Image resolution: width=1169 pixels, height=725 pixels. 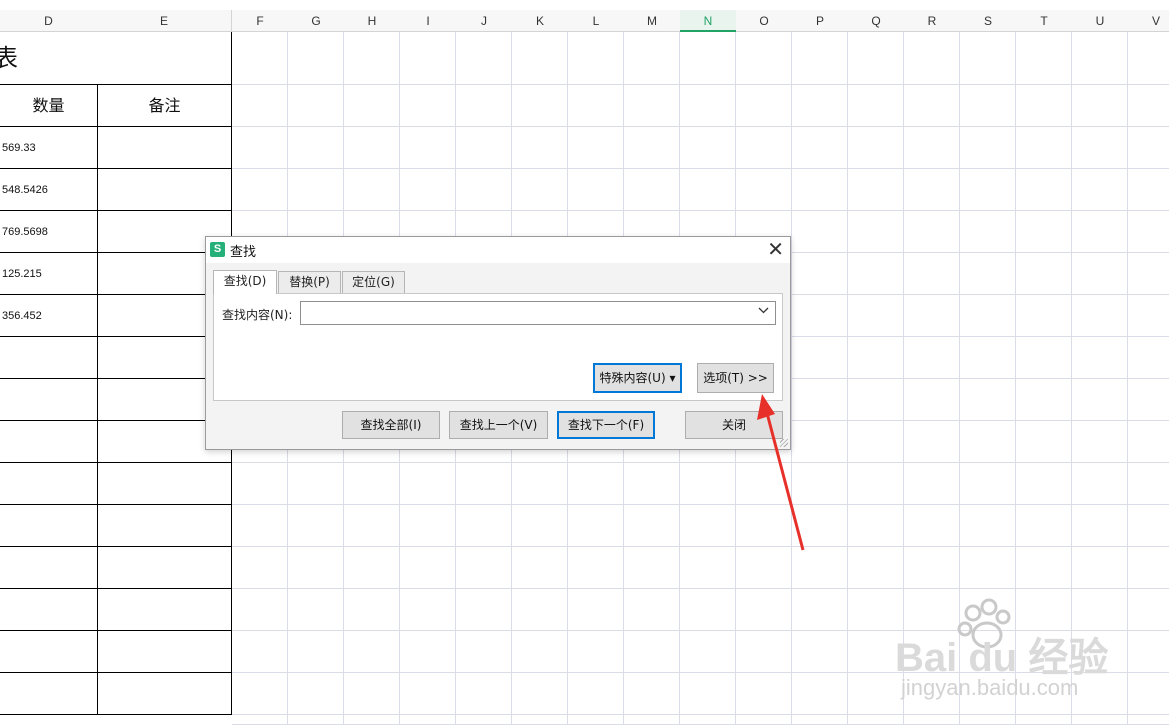 What do you see at coordinates (498, 250) in the screenshot?
I see `dialog-titlebar: S 查找 ✕` at bounding box center [498, 250].